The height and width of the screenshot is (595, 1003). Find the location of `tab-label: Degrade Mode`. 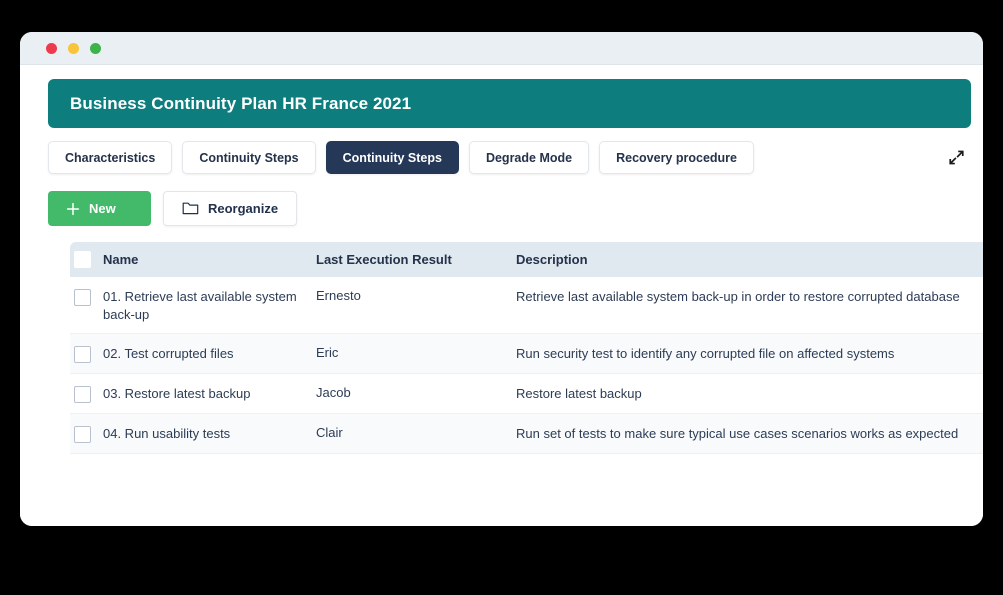

tab-label: Degrade Mode is located at coordinates (529, 157).